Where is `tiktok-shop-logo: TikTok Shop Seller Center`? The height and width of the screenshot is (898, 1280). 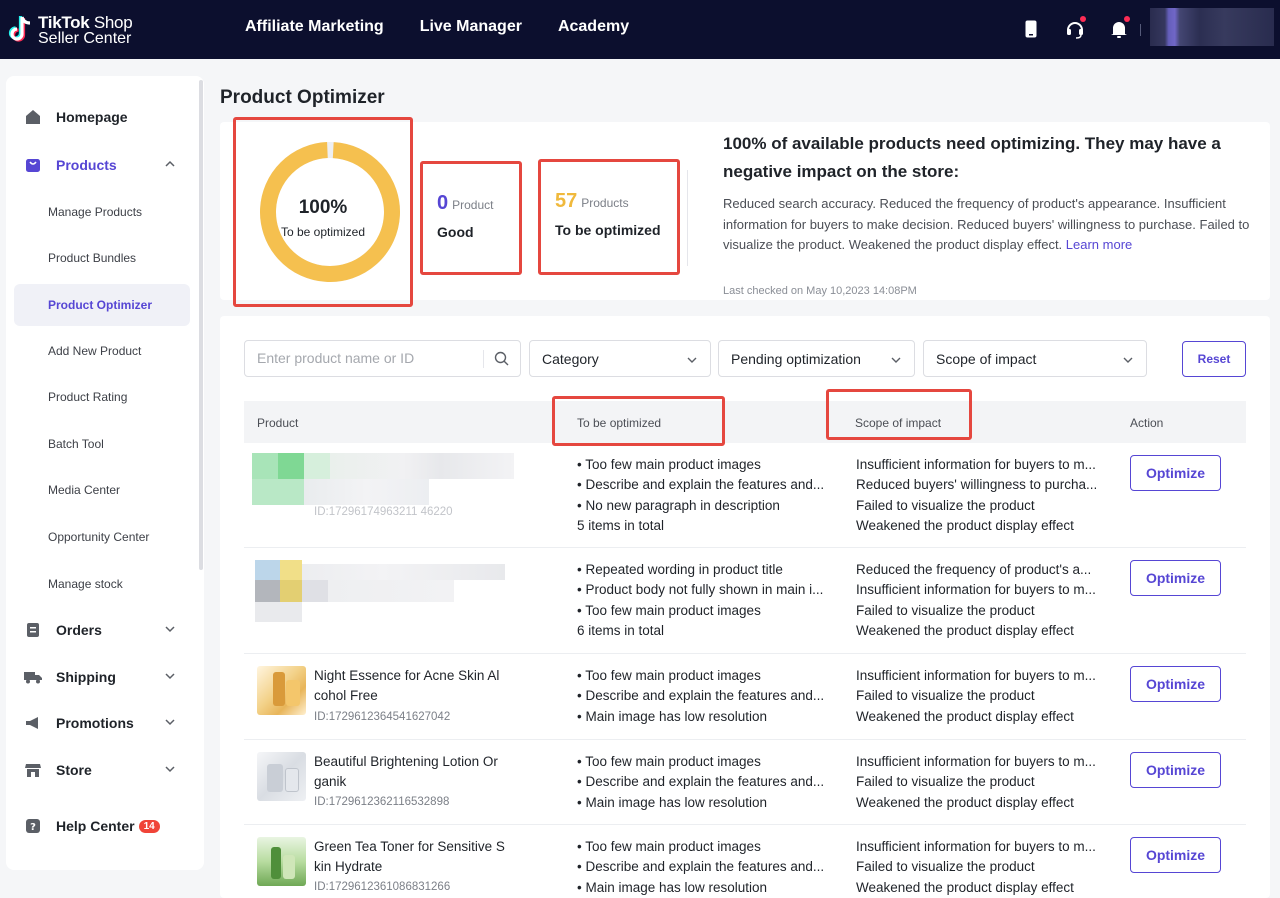
tiktok-shop-logo: TikTok Shop Seller Center is located at coordinates (76, 30).